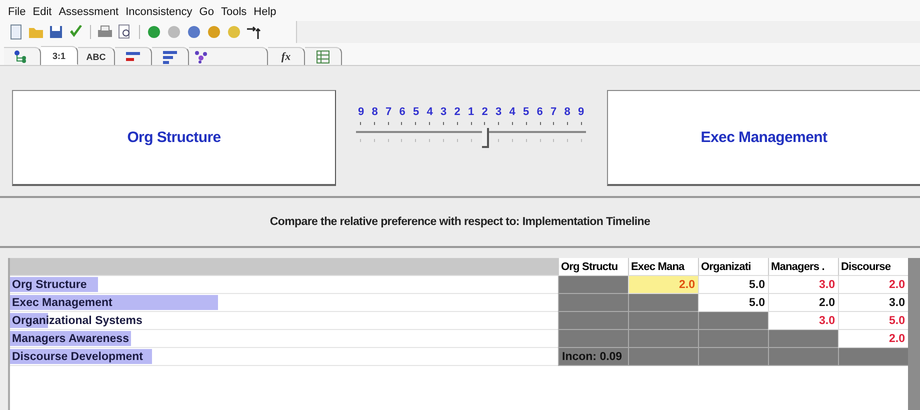 This screenshot has width=920, height=410. What do you see at coordinates (254, 32) in the screenshot?
I see `arrows-icon` at bounding box center [254, 32].